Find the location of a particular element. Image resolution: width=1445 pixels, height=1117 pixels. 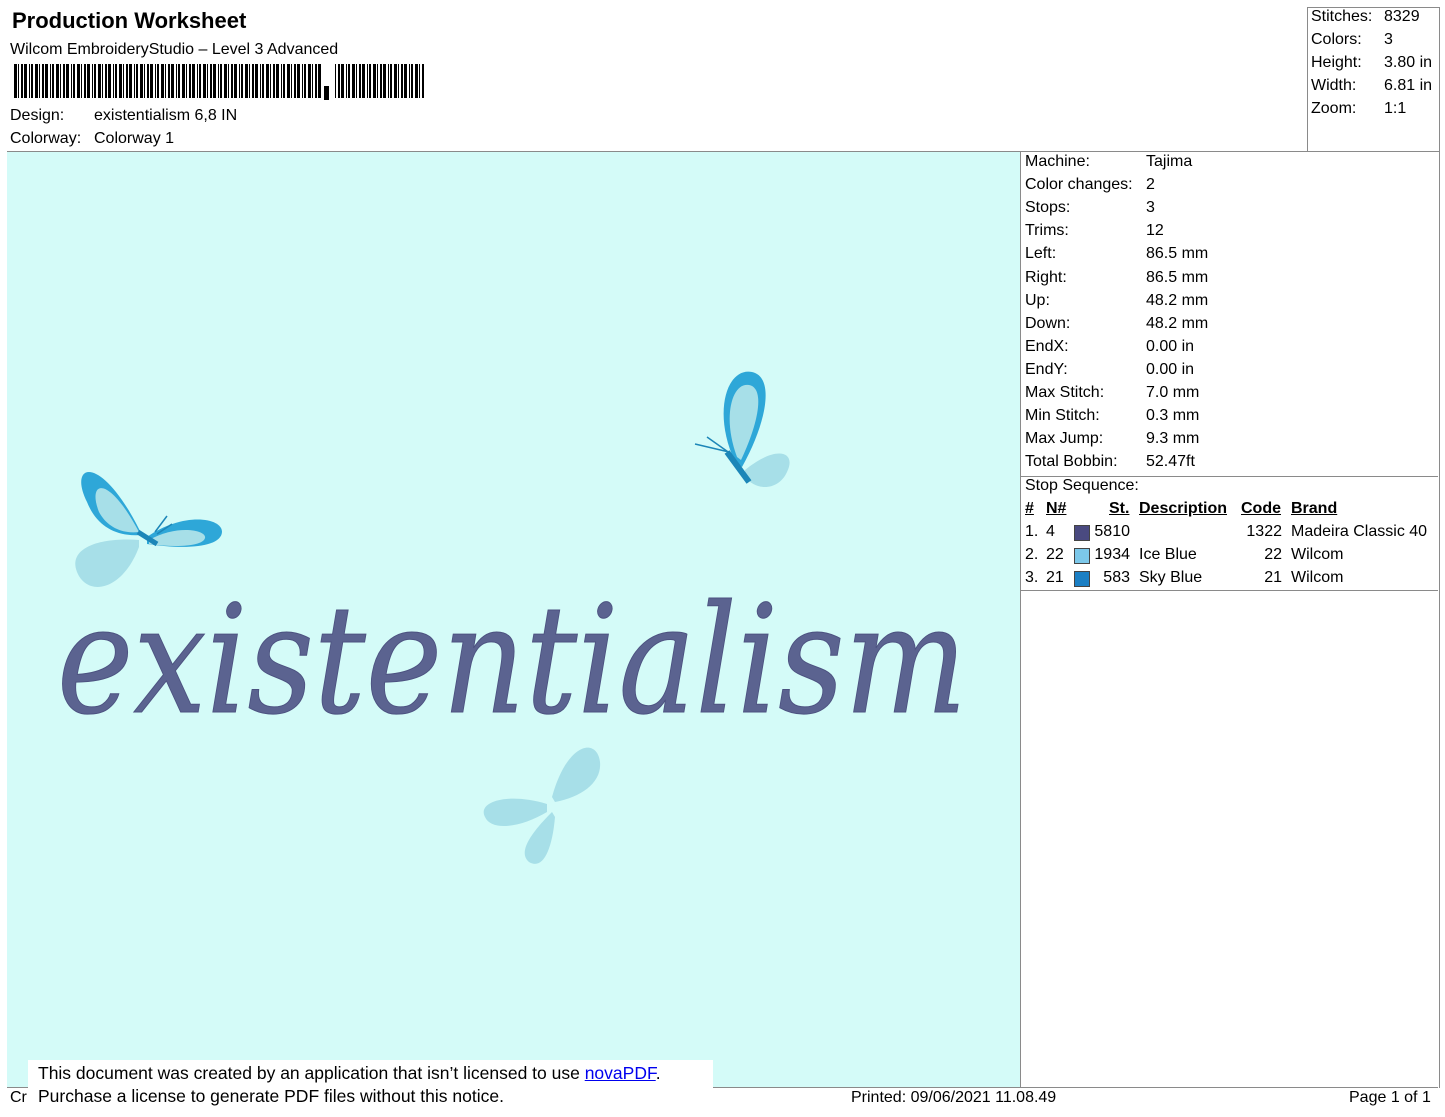

footer-partial-text: Cr is located at coordinates (18, 1097).